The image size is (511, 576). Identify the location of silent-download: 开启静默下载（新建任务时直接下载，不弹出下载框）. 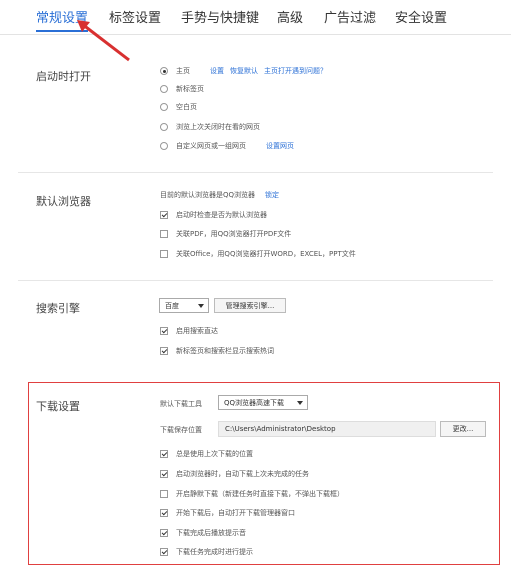
(252, 494).